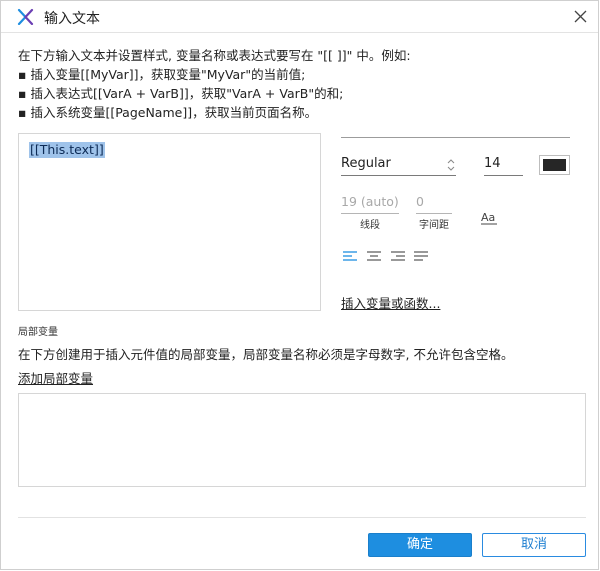 The image size is (600, 571). I want to click on title-bar: 输入文本, so click(299, 17).